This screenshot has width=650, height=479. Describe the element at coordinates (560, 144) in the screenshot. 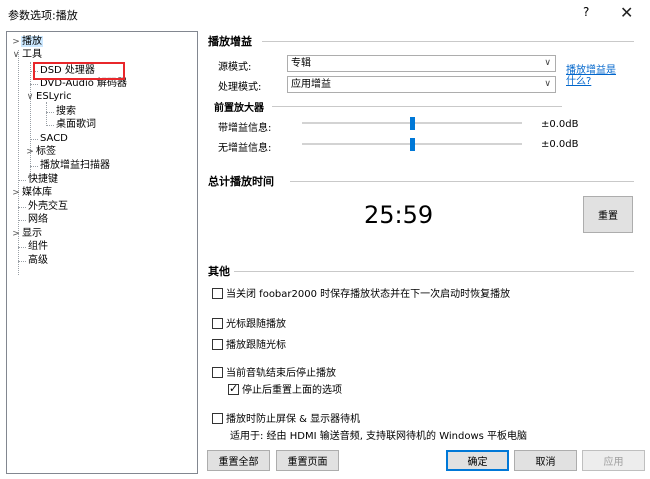

I see `without-rg-value: ±0.0dB` at that location.